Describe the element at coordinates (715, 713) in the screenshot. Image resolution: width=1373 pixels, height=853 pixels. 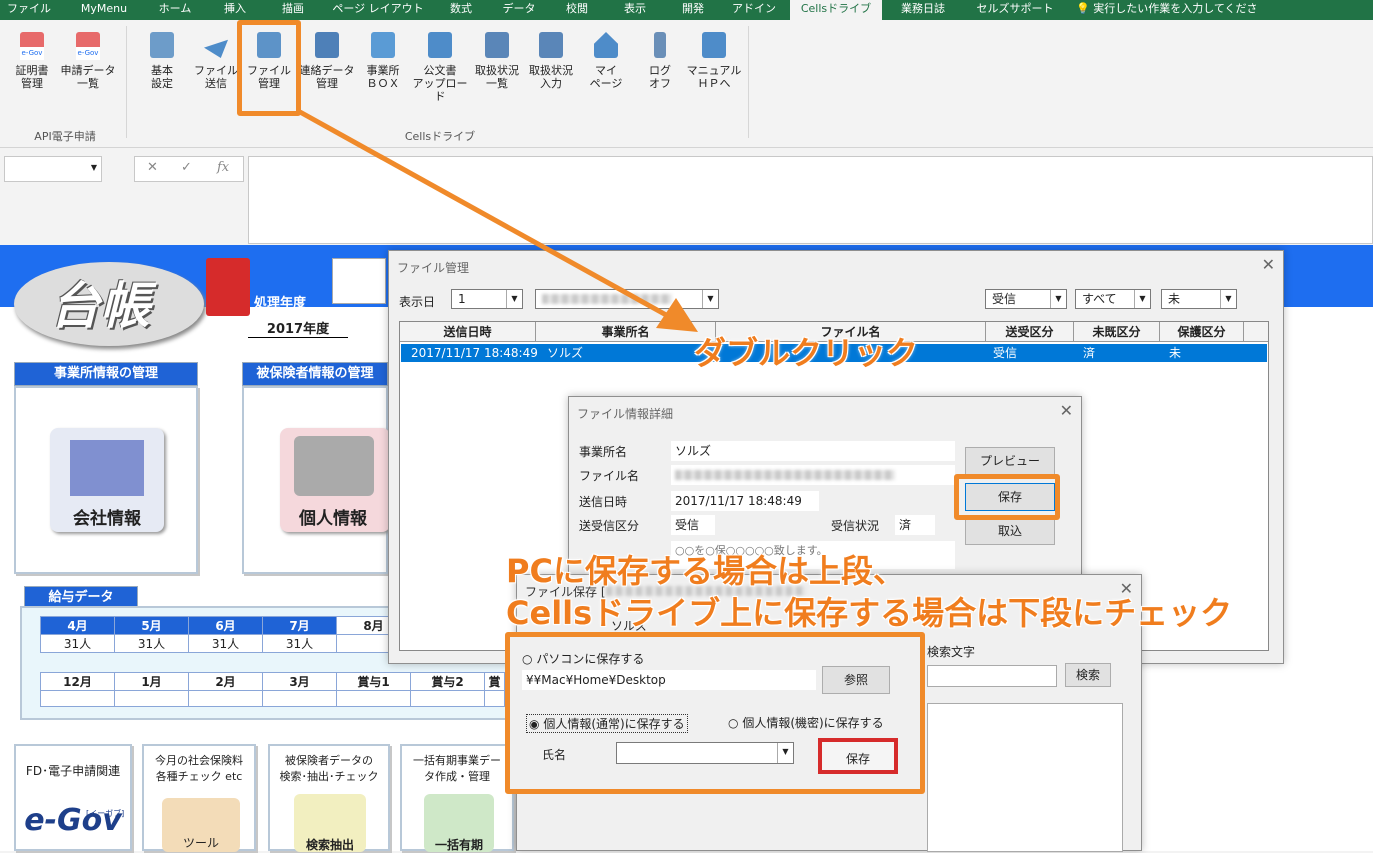
I see `highlight-save-options` at that location.